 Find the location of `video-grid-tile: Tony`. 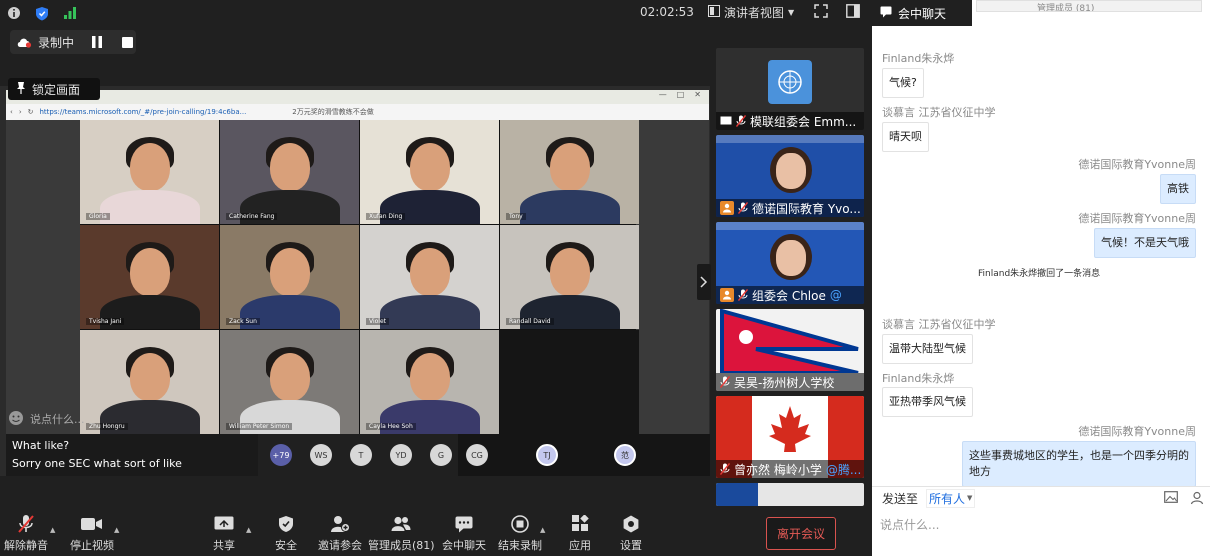

video-grid-tile: Tony is located at coordinates (569, 172).